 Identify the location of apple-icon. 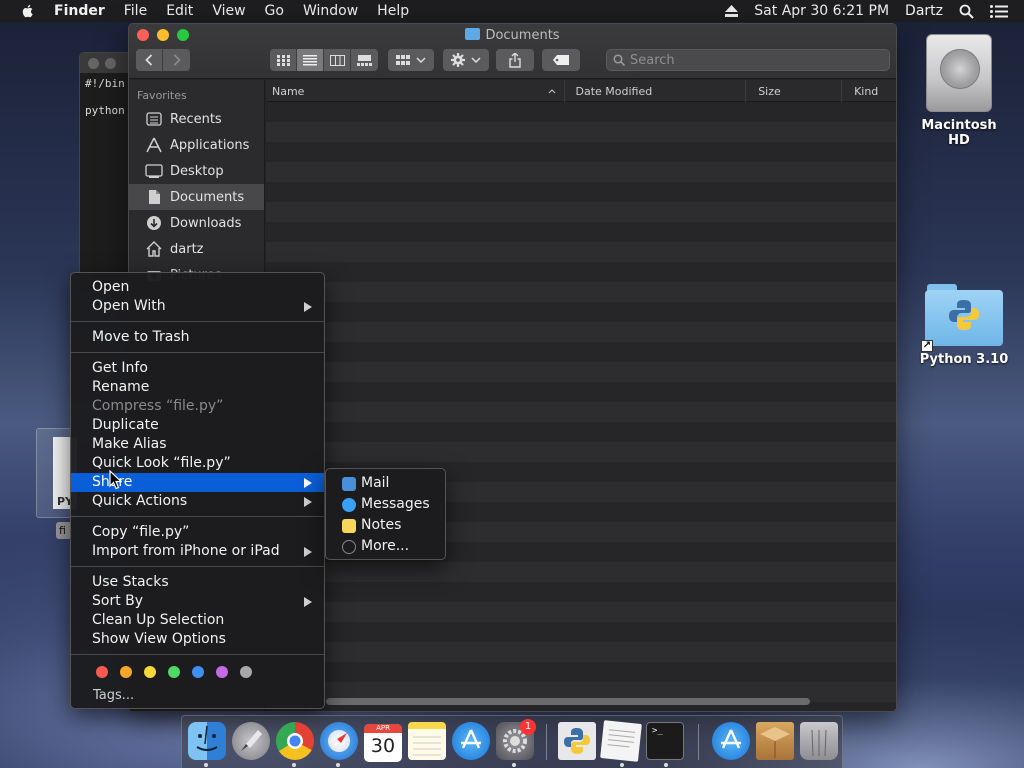
(28, 11).